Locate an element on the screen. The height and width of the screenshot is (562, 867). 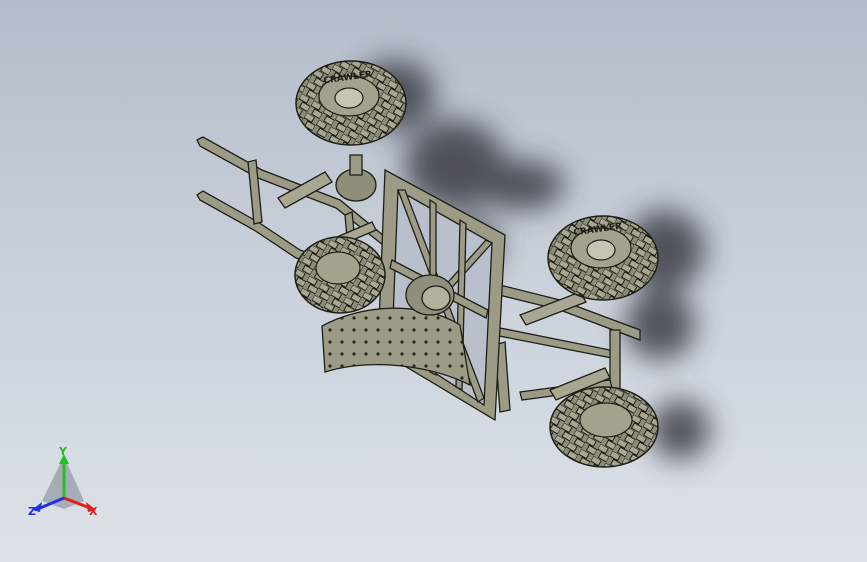
tire-front-right is located at coordinates (604, 427).